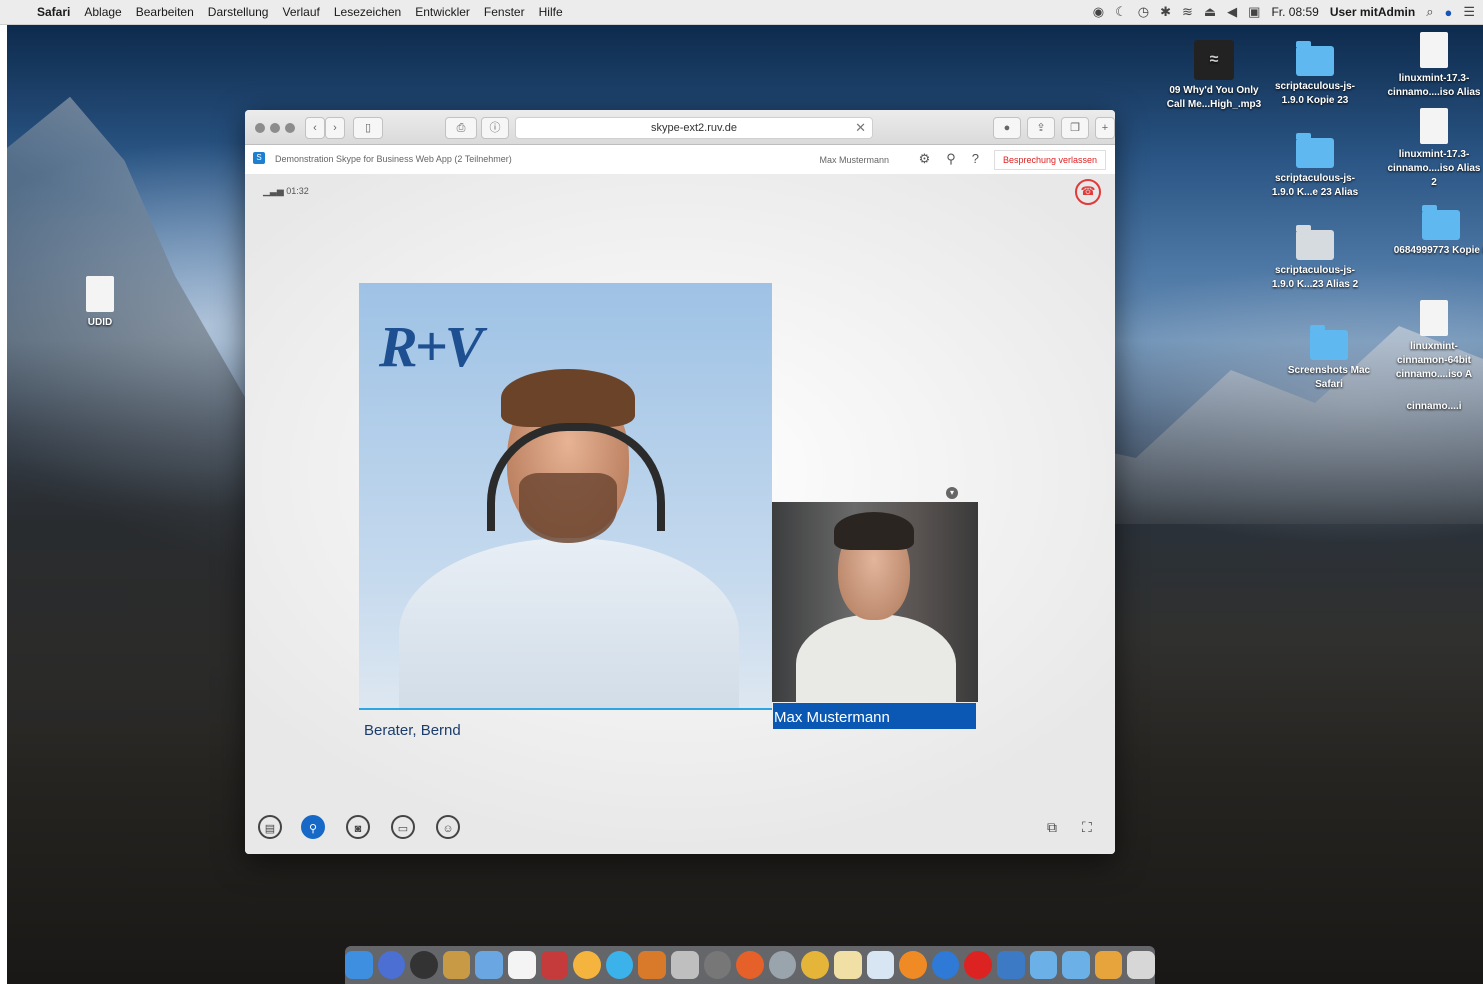  What do you see at coordinates (925, 159) in the screenshot?
I see `settings-gear-icon: ⚙` at bounding box center [925, 159].